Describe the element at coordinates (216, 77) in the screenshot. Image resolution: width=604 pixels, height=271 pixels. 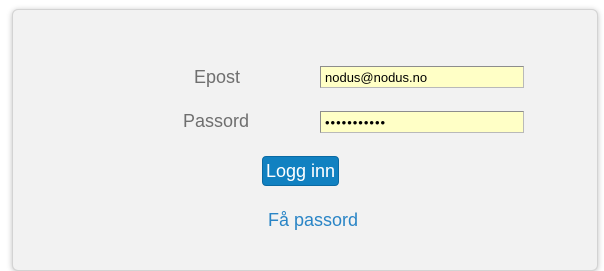
I see `email-label: Epost` at that location.